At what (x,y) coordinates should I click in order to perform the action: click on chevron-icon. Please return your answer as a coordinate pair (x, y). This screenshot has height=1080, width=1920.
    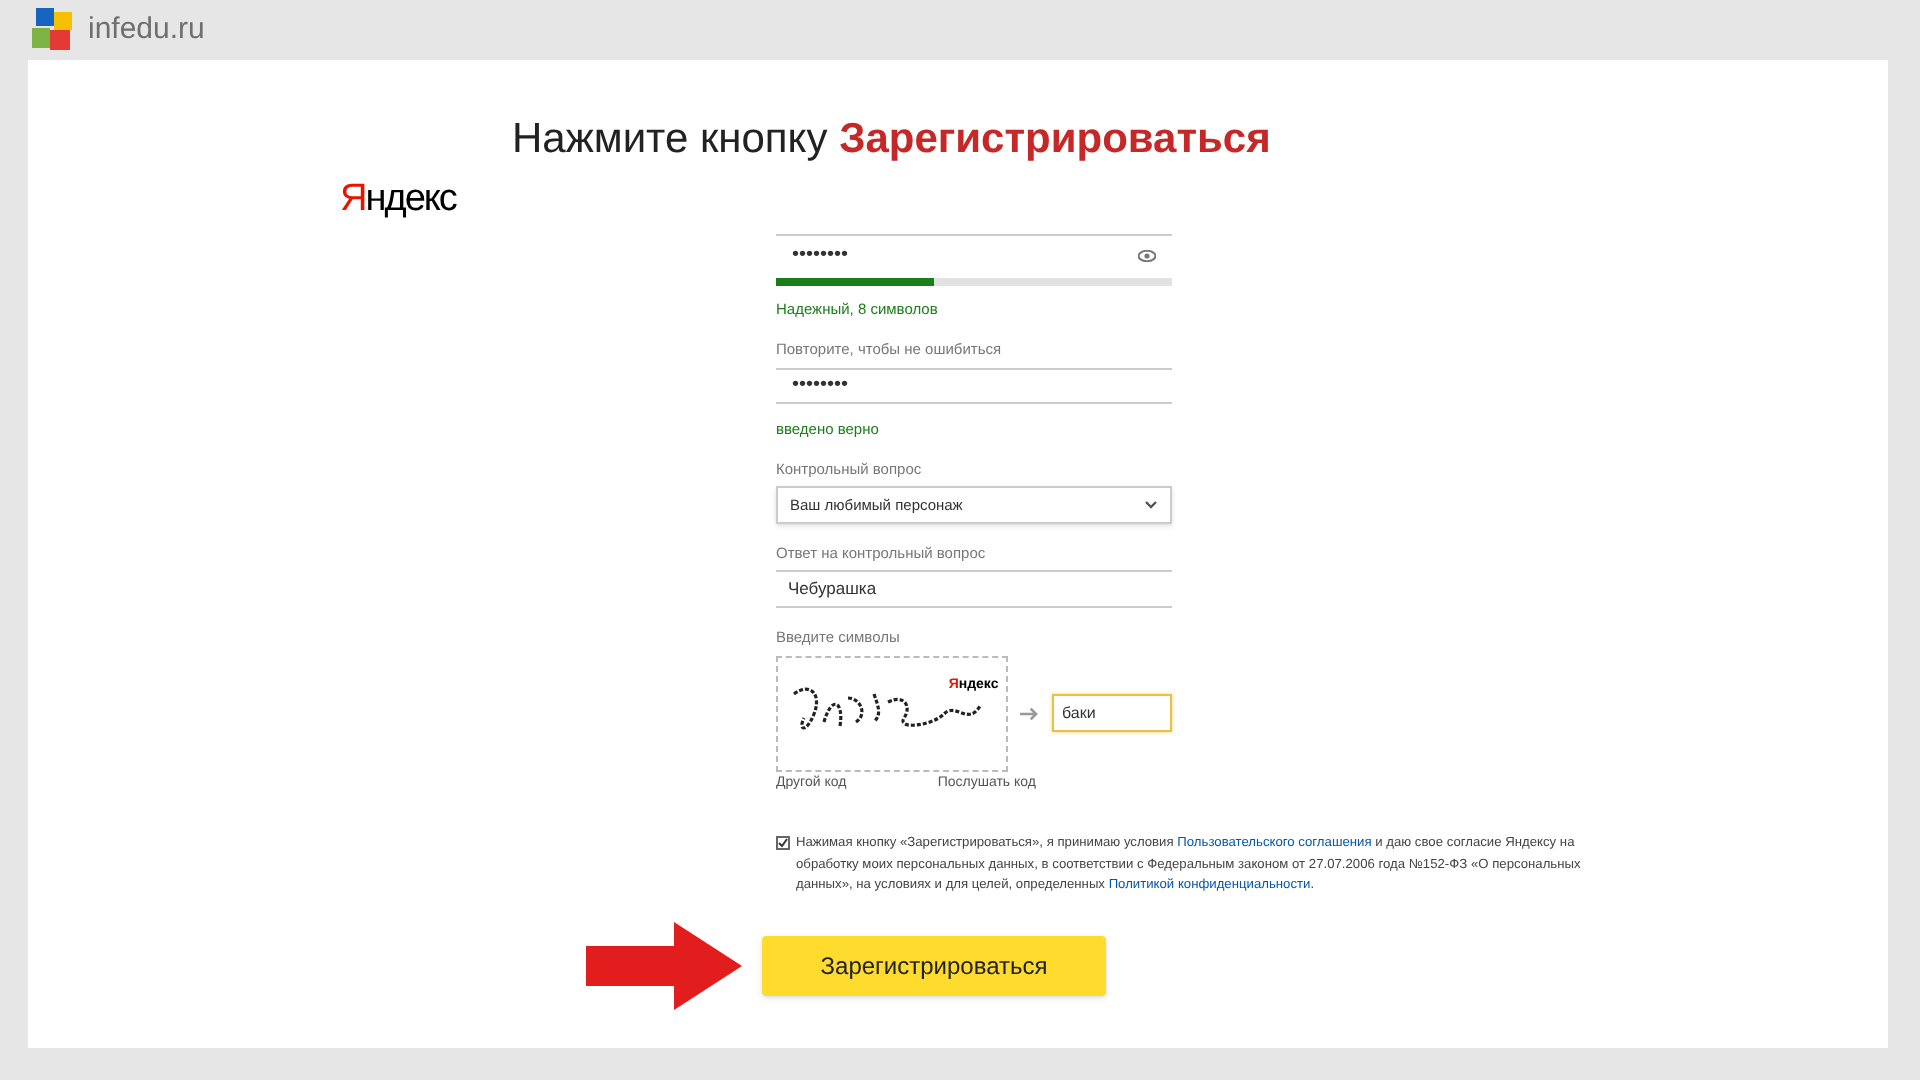
    Looking at the image, I should click on (1151, 505).